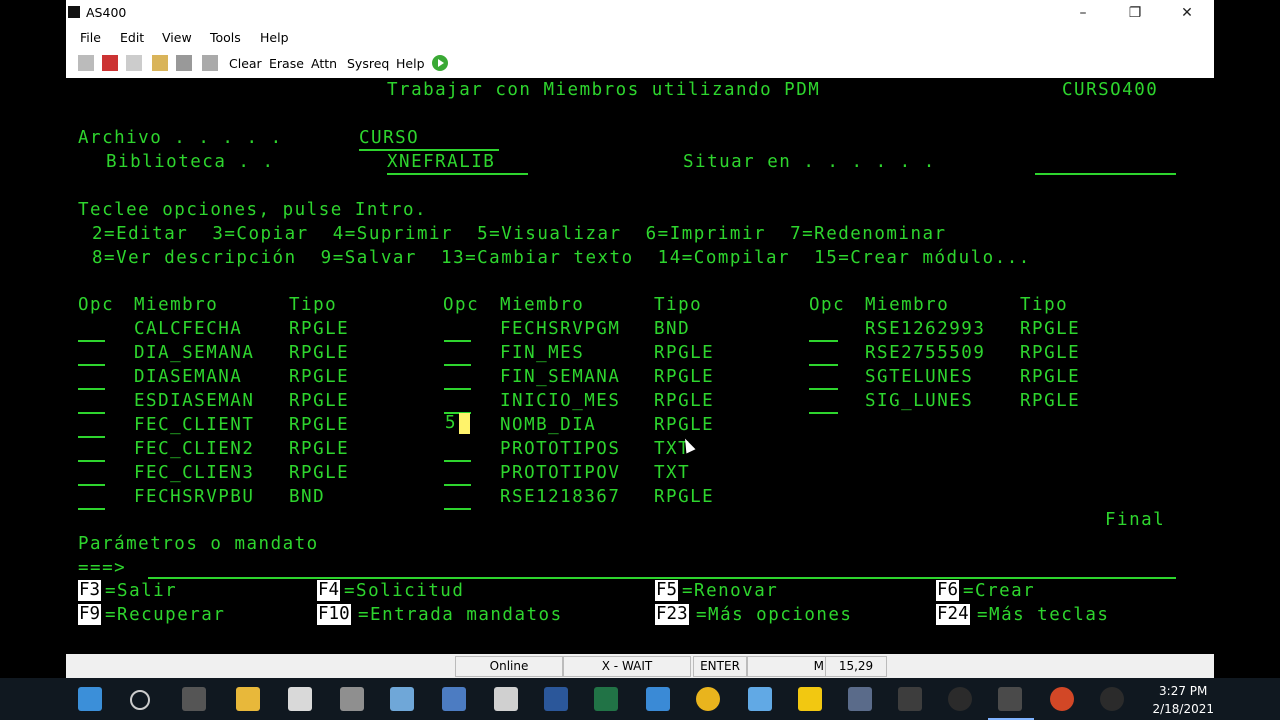  What do you see at coordinates (402, 699) in the screenshot?
I see `notepad-icon` at bounding box center [402, 699].